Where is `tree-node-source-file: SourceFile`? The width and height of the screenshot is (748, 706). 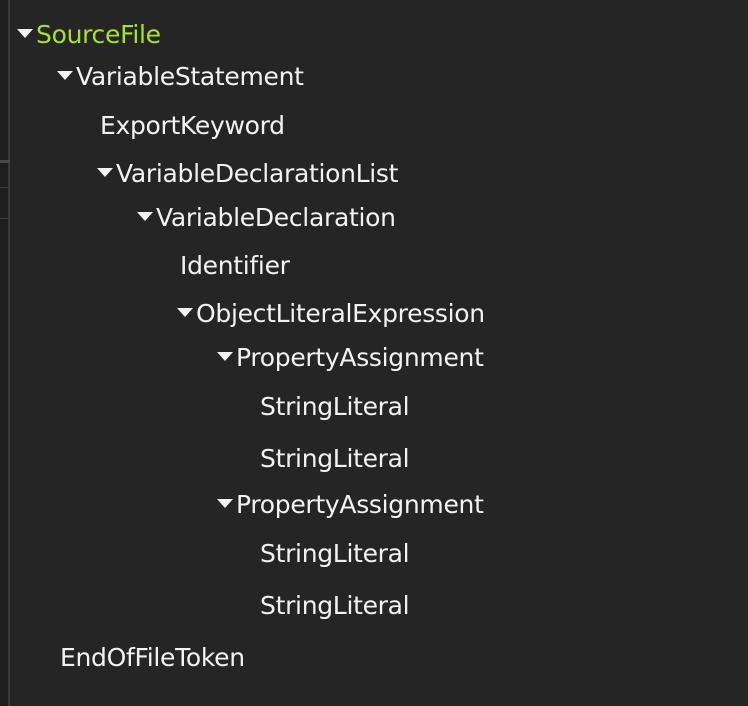 tree-node-source-file: SourceFile is located at coordinates (87, 34).